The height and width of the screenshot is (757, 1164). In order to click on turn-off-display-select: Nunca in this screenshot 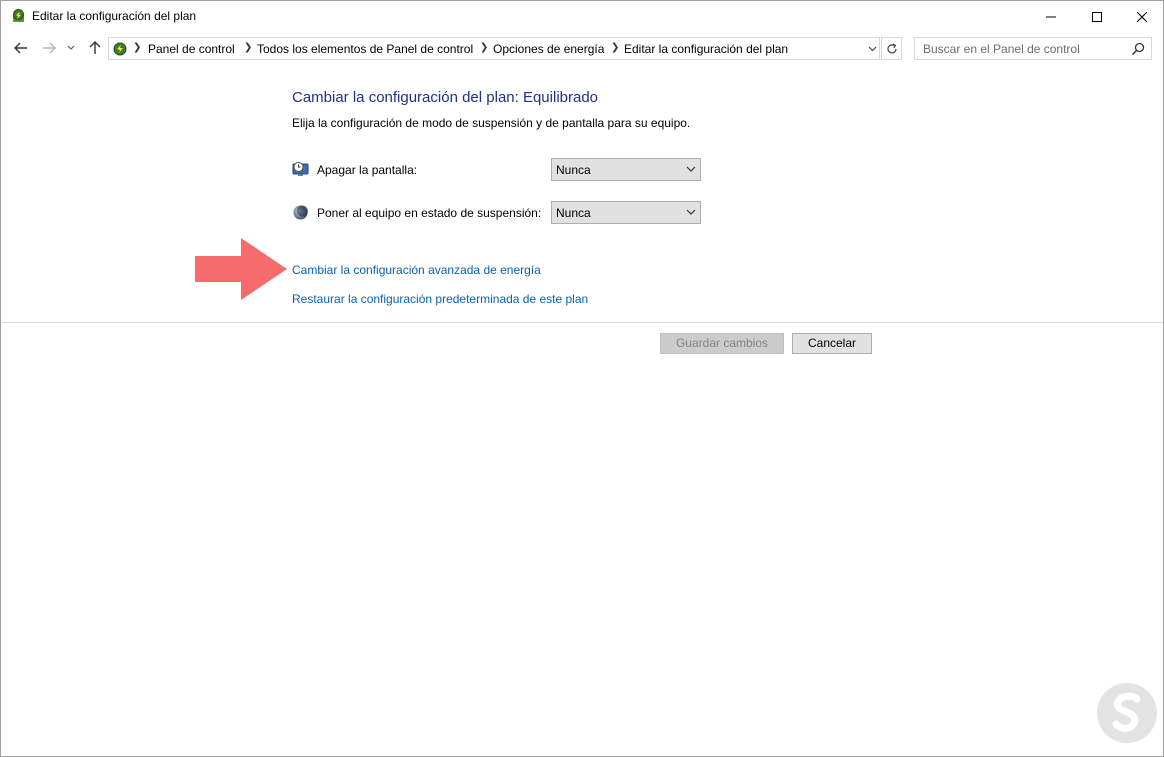, I will do `click(626, 169)`.